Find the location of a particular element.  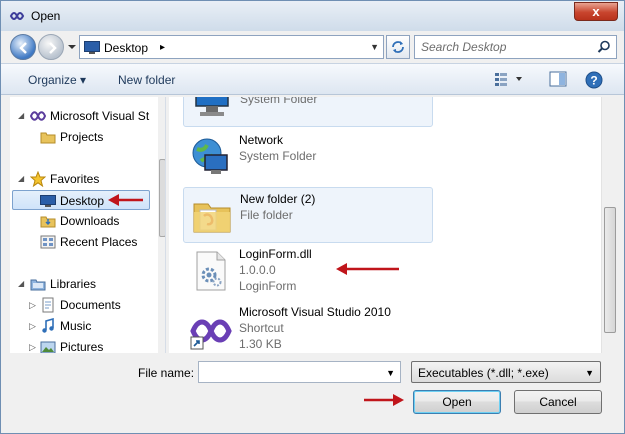

change-view-icon is located at coordinates (509, 79).